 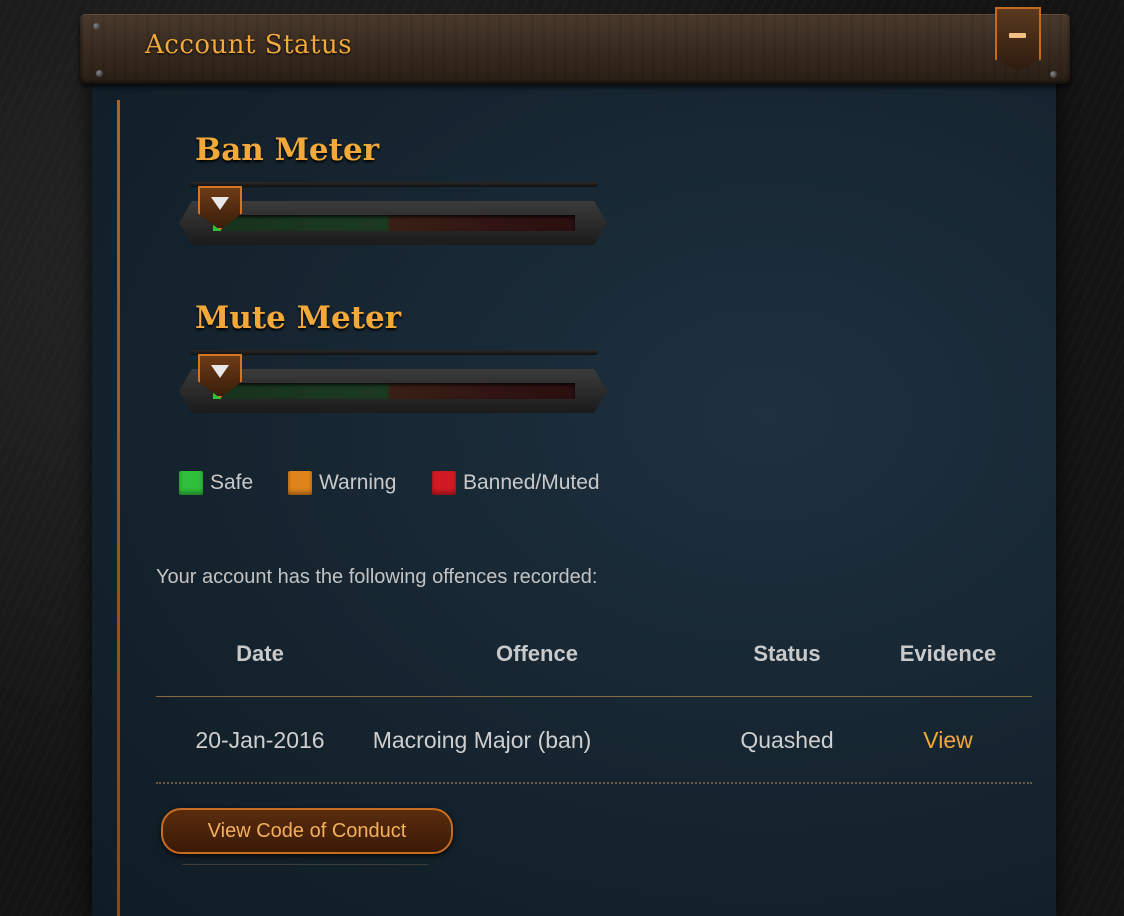 I want to click on legend-item-warning: Warning, so click(x=342, y=483).